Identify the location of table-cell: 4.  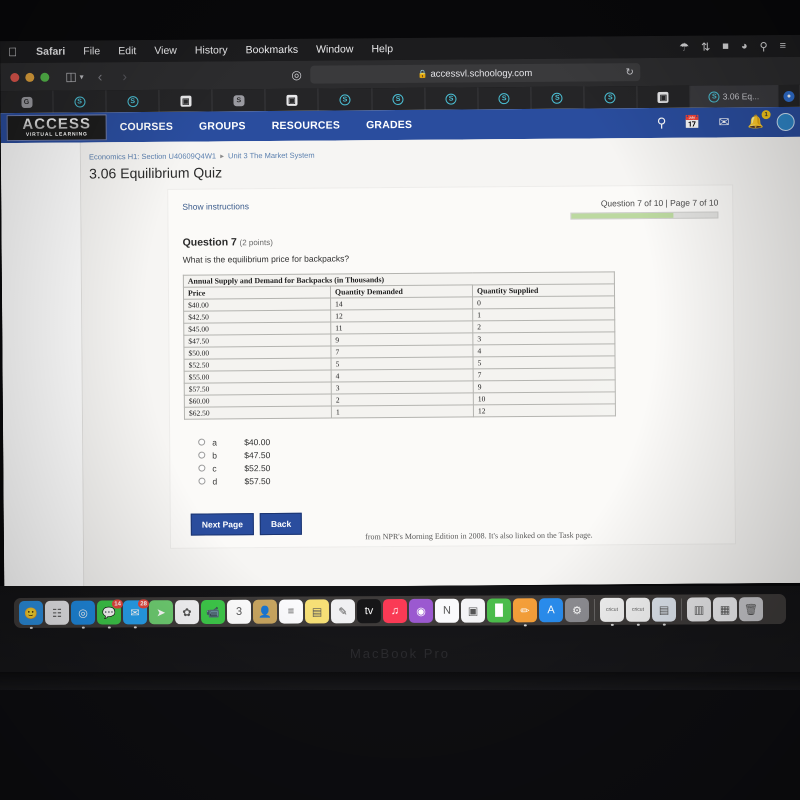
(402, 375).